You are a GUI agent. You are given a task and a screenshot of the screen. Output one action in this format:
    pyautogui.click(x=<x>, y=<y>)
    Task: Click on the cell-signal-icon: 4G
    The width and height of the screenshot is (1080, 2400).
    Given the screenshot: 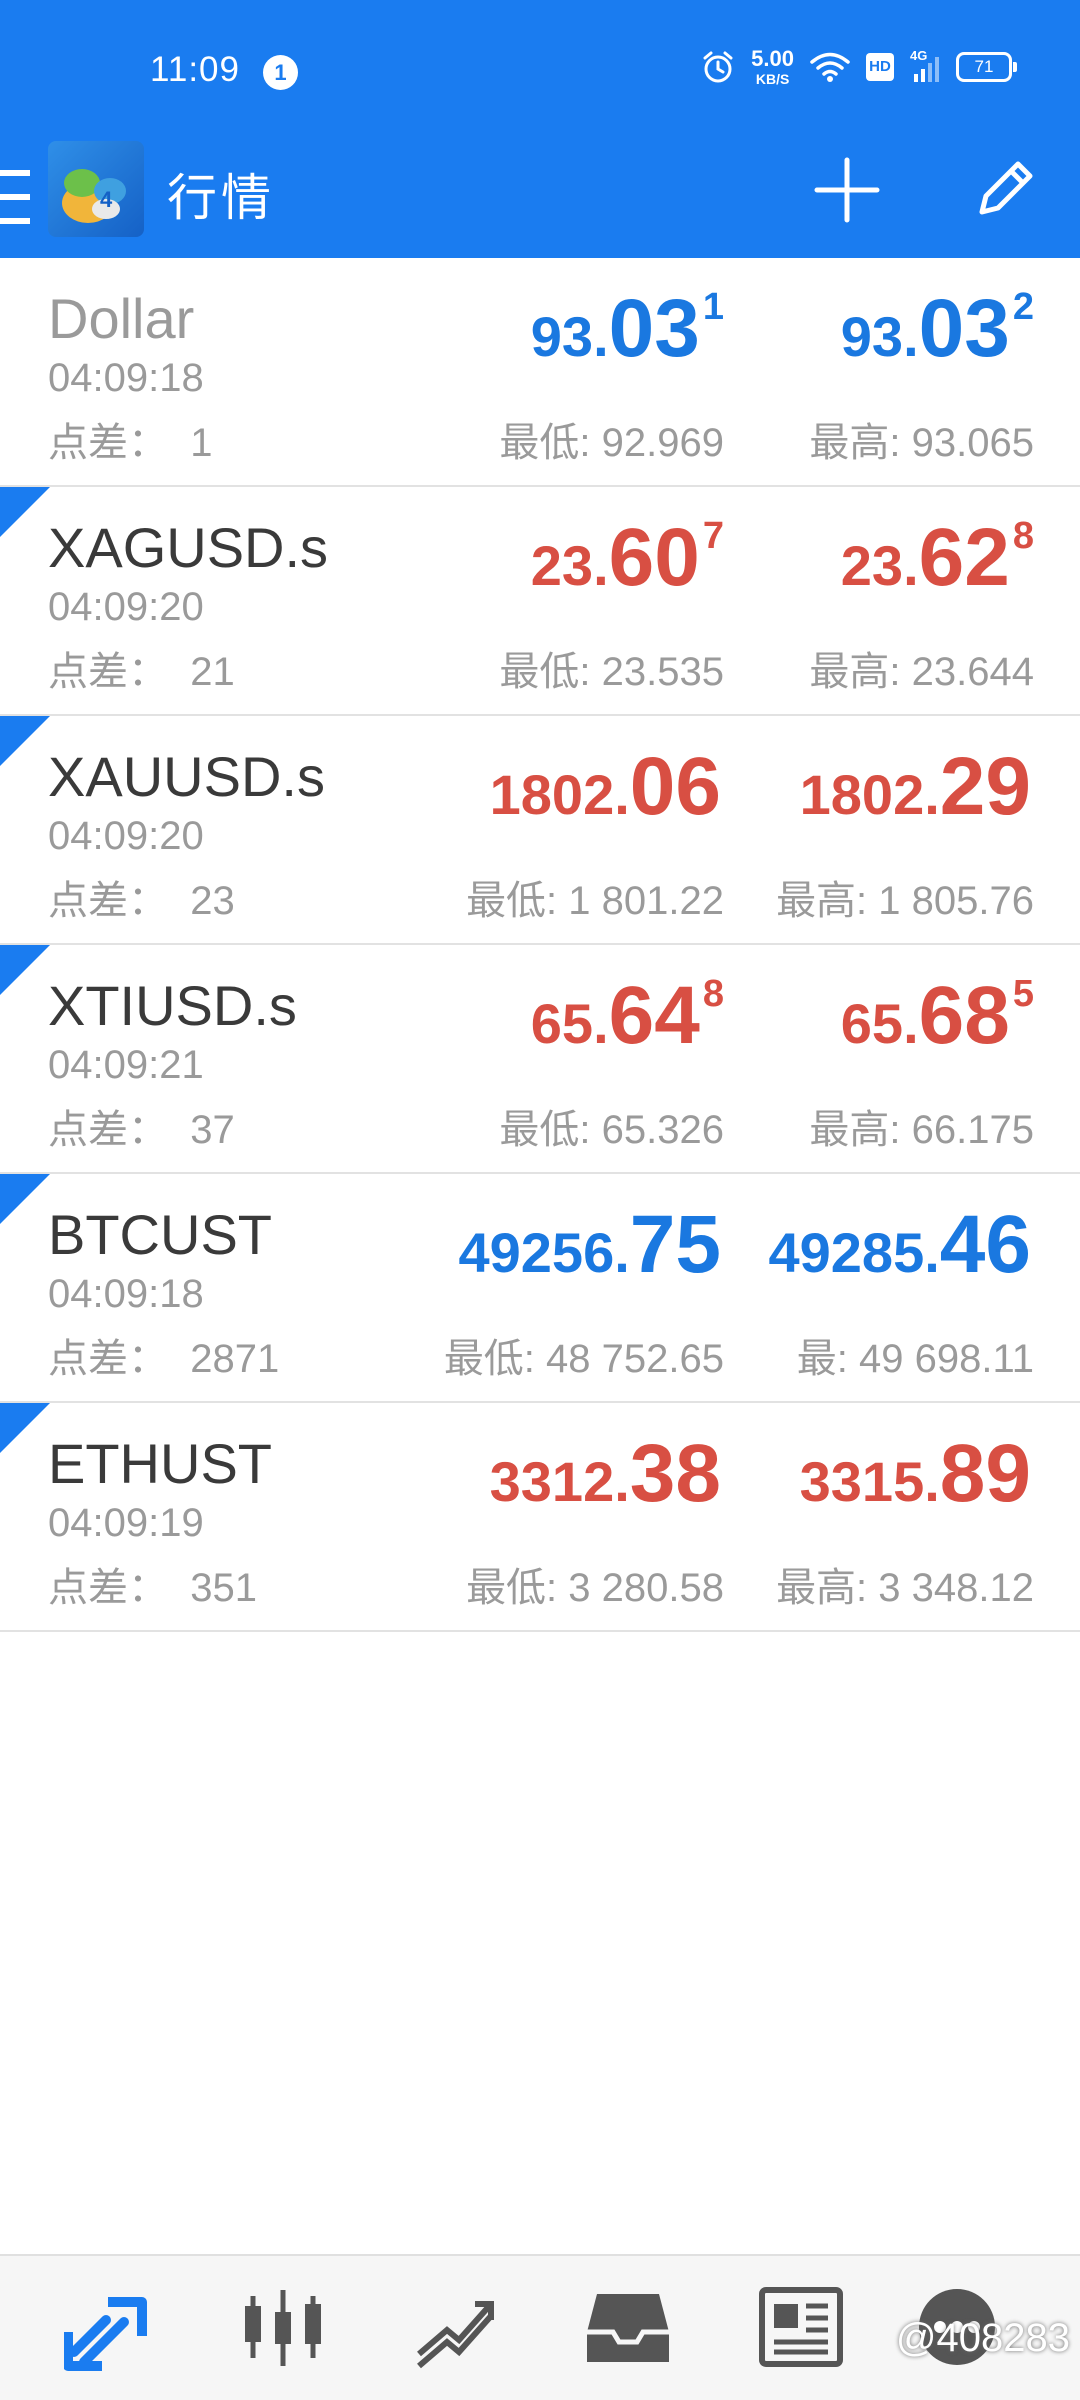 What is the action you would take?
    pyautogui.click(x=925, y=66)
    